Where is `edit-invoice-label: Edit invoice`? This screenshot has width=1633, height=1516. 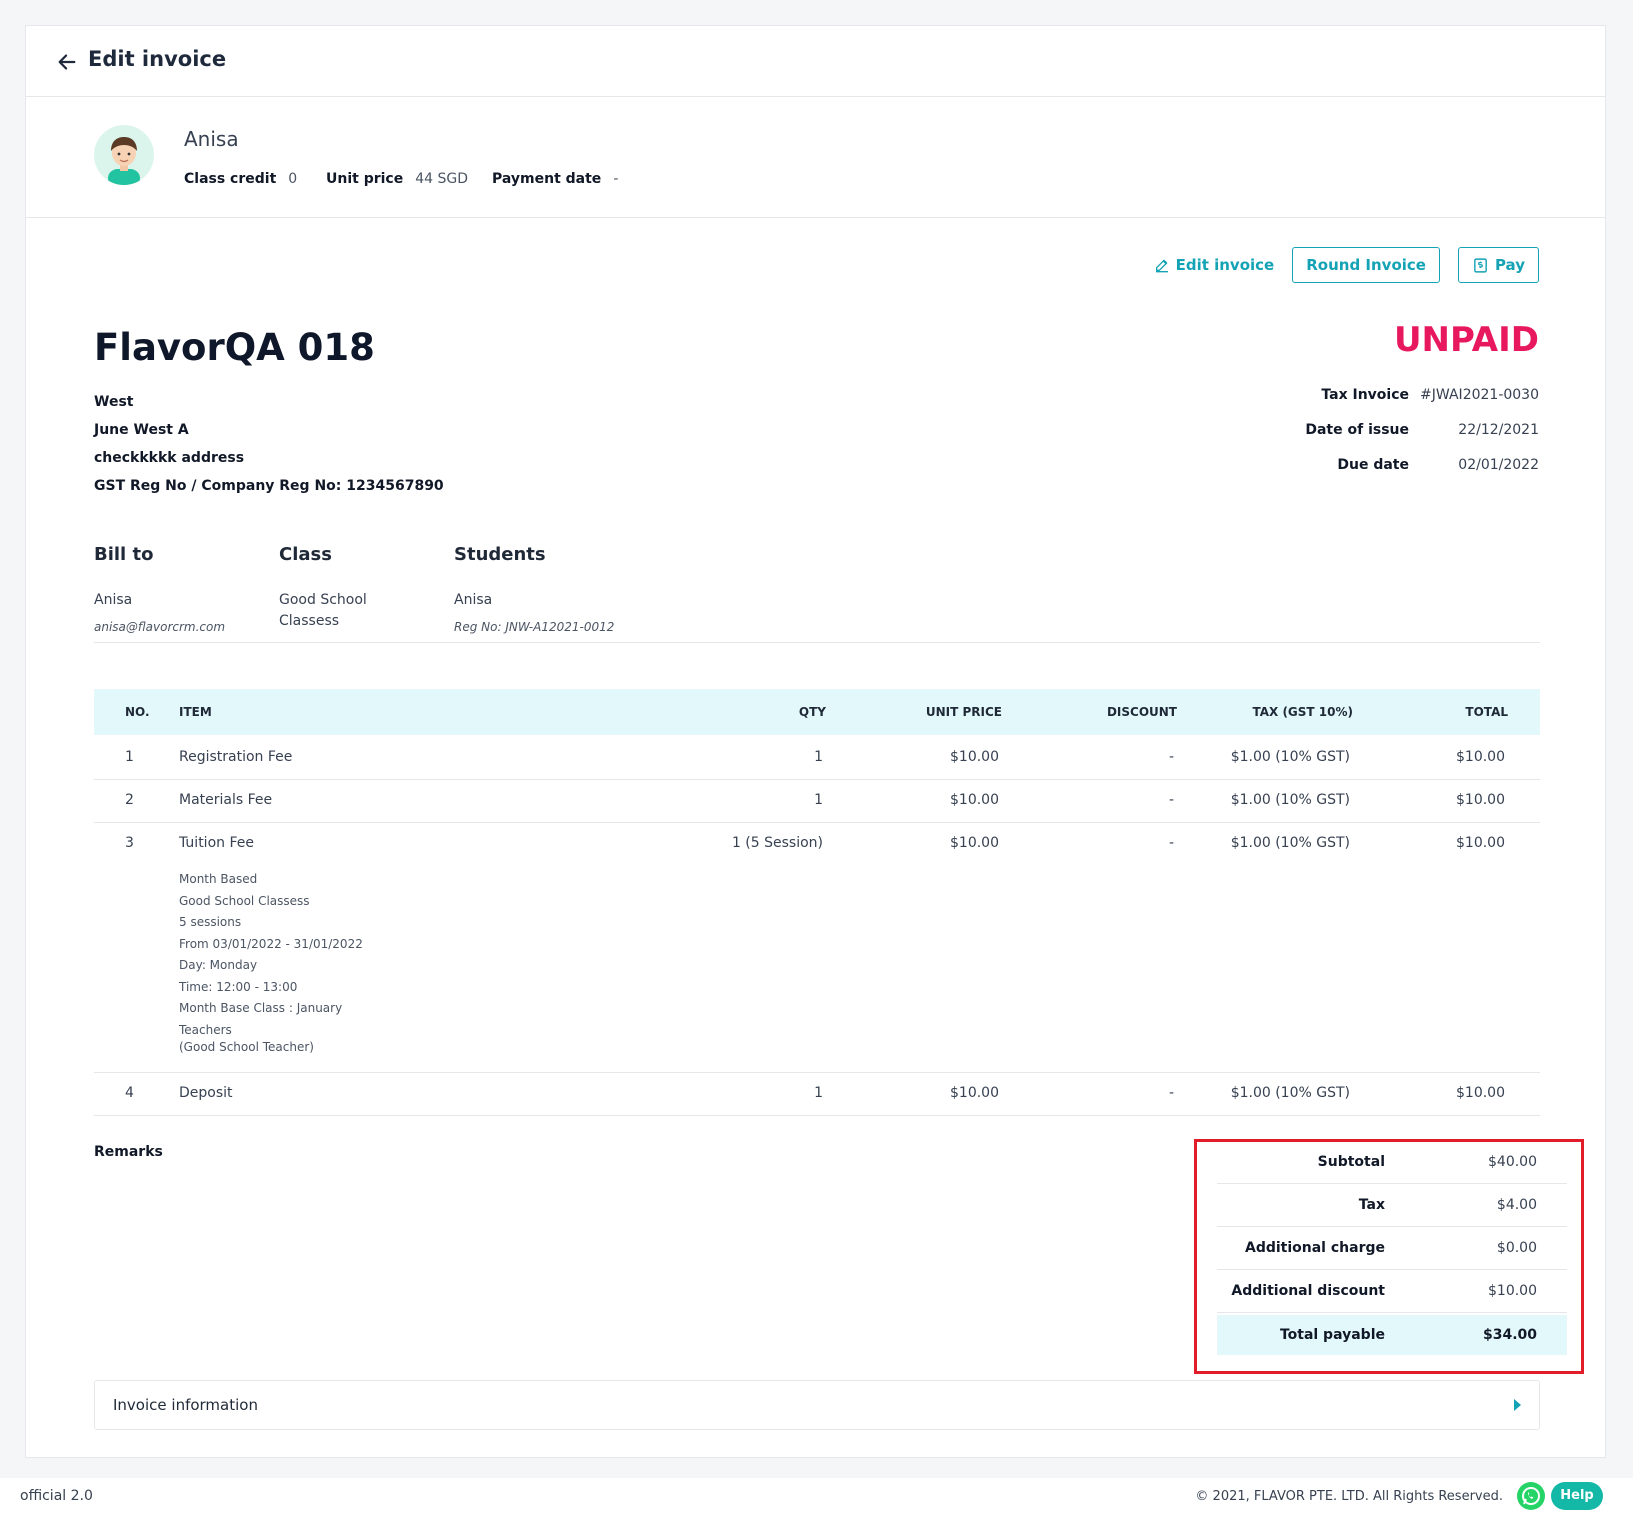
edit-invoice-label: Edit invoice is located at coordinates (1225, 265).